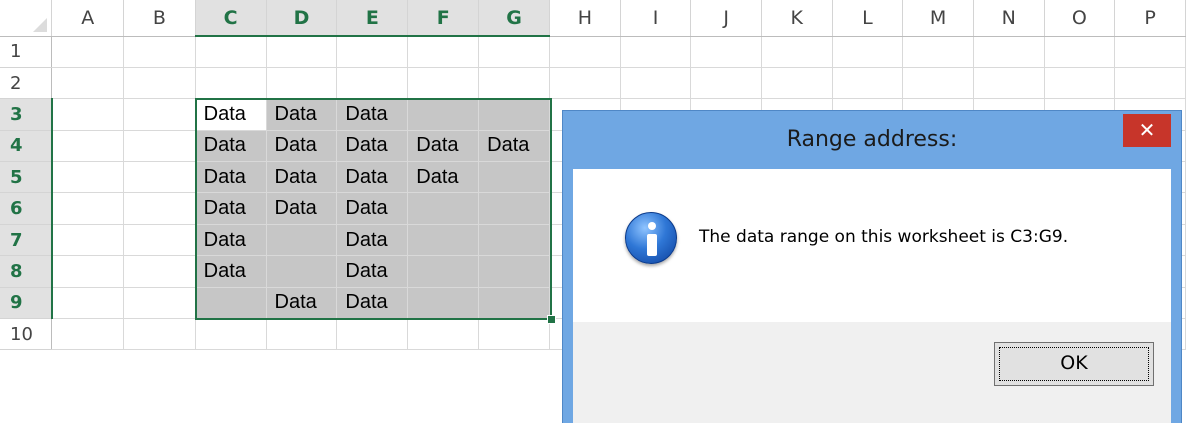 This screenshot has width=1186, height=423. What do you see at coordinates (938, 18) in the screenshot?
I see `column-header-m: M` at bounding box center [938, 18].